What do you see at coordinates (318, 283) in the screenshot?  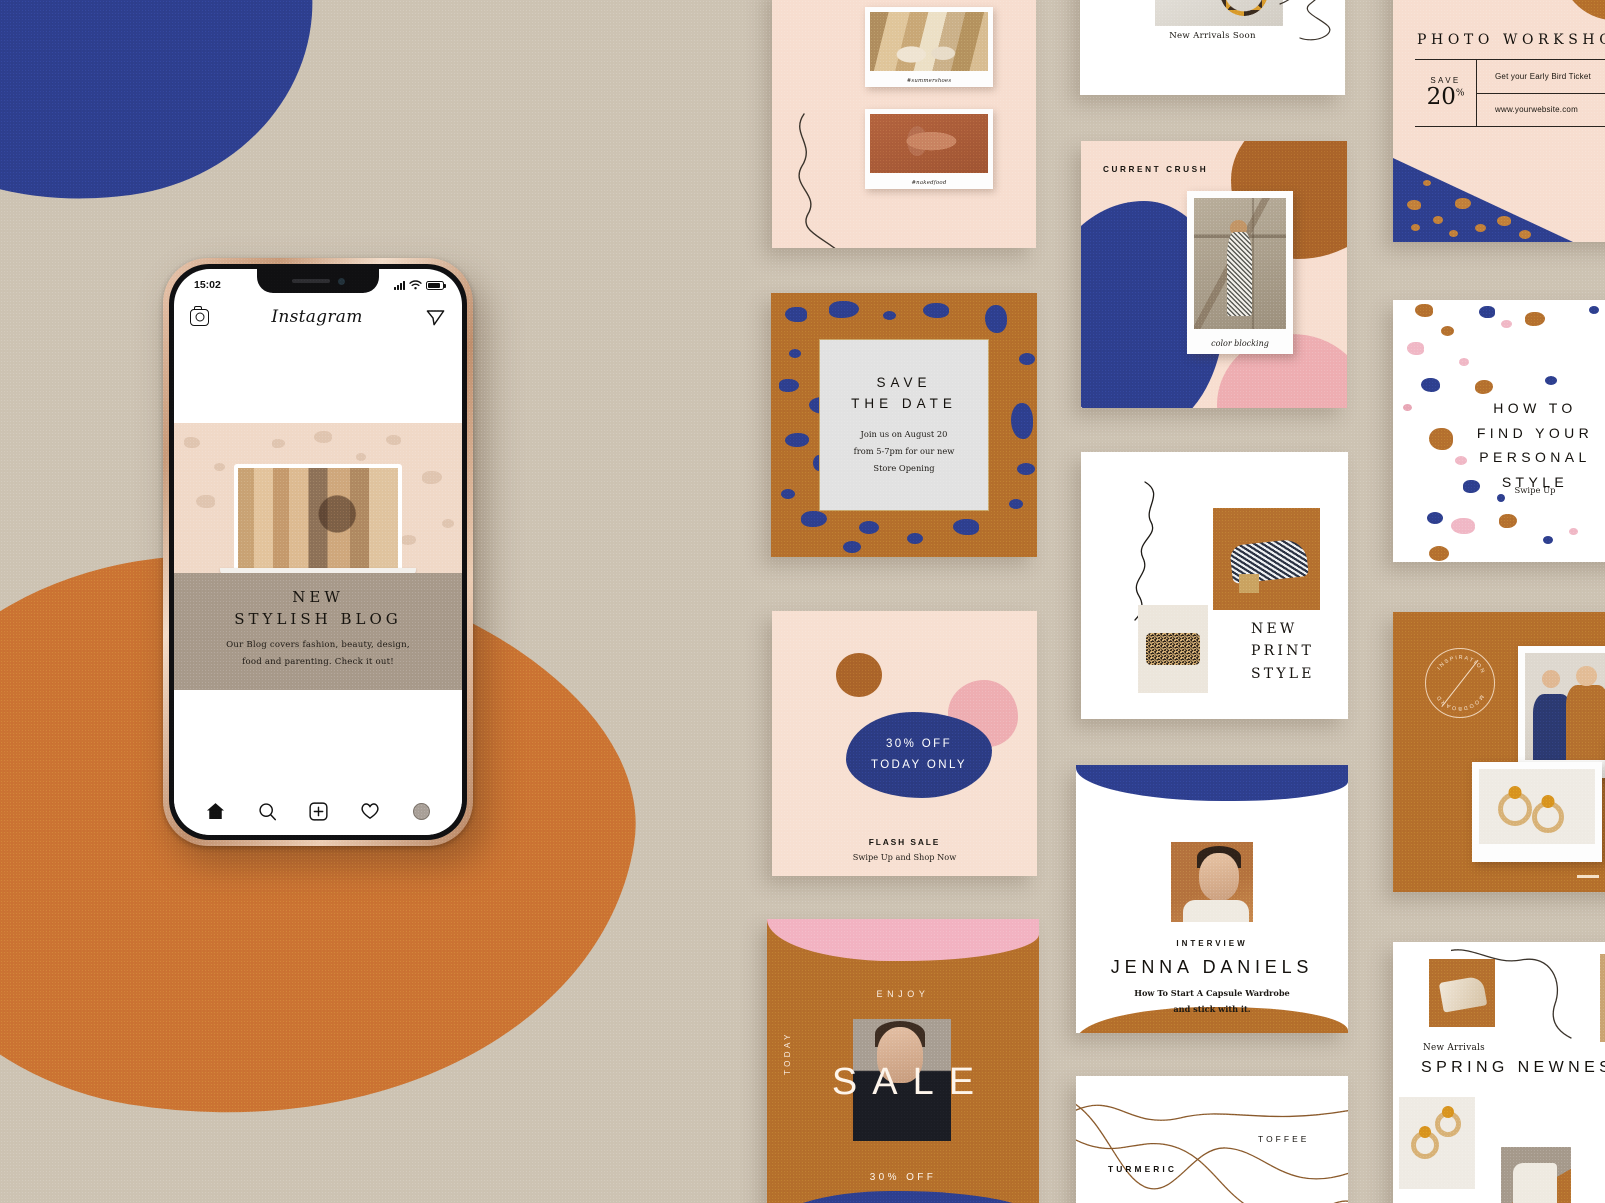 I see `status-bar: 15:02` at bounding box center [318, 283].